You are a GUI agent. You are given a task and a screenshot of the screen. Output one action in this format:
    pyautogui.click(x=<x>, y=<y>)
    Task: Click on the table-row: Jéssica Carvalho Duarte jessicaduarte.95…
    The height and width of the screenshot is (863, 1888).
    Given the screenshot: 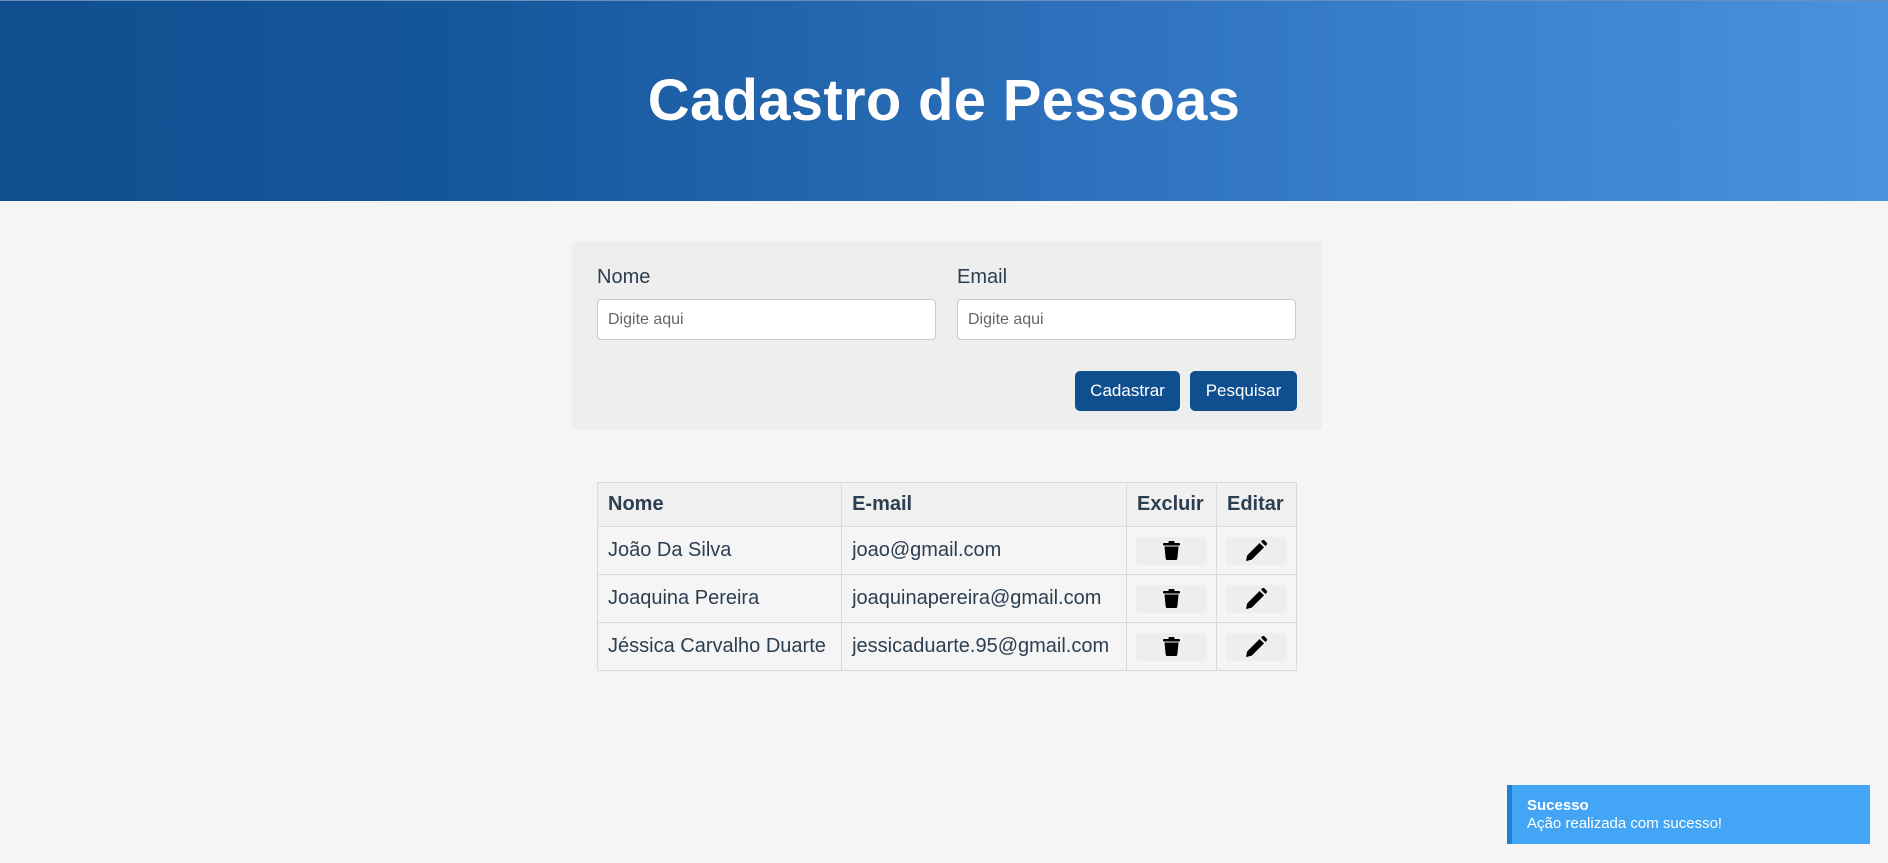 What is the action you would take?
    pyautogui.click(x=946, y=646)
    